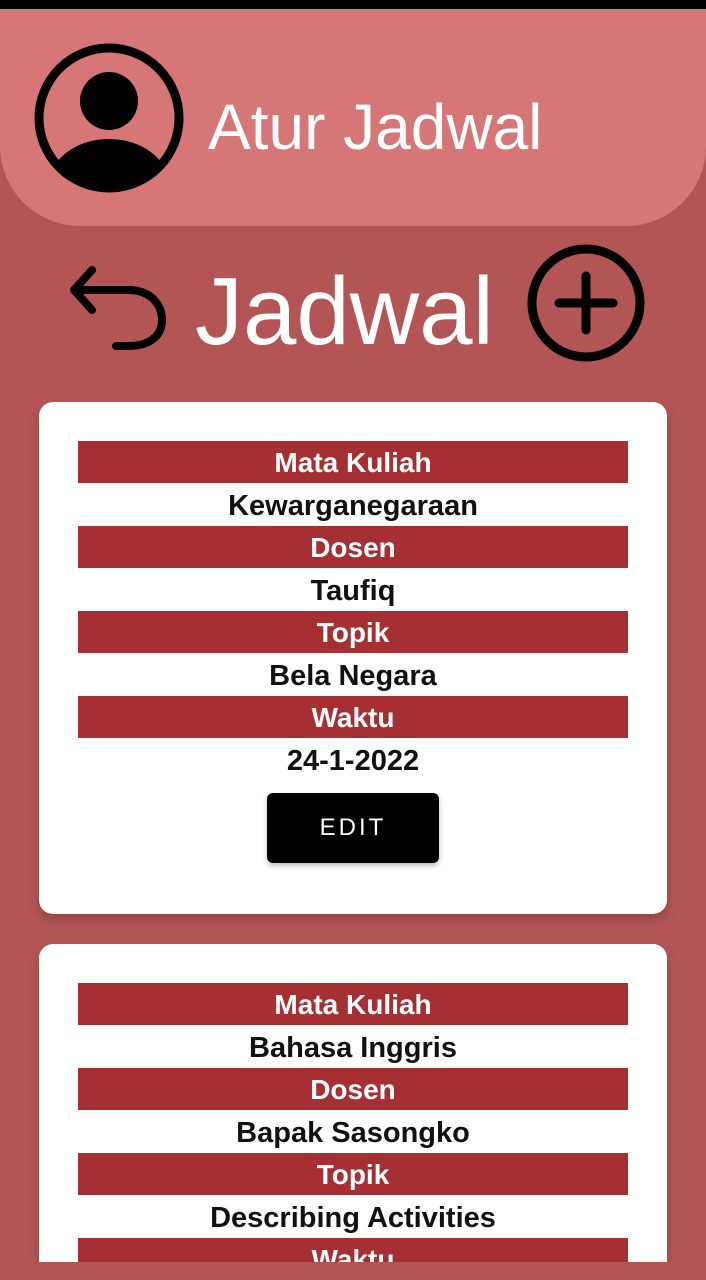 The width and height of the screenshot is (706, 1280). Describe the element at coordinates (353, 506) in the screenshot. I see `course-value: Kewarganegaraan` at that location.